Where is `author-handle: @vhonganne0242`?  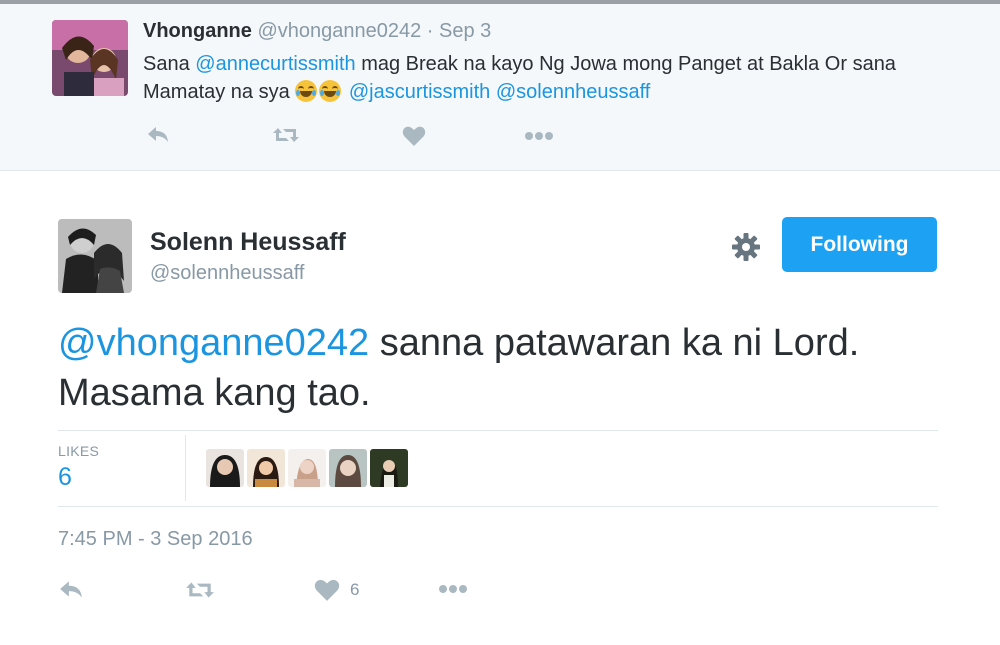 author-handle: @vhonganne0242 is located at coordinates (339, 31).